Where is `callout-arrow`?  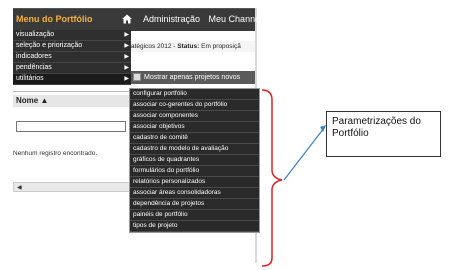
callout-arrow is located at coordinates (304, 154).